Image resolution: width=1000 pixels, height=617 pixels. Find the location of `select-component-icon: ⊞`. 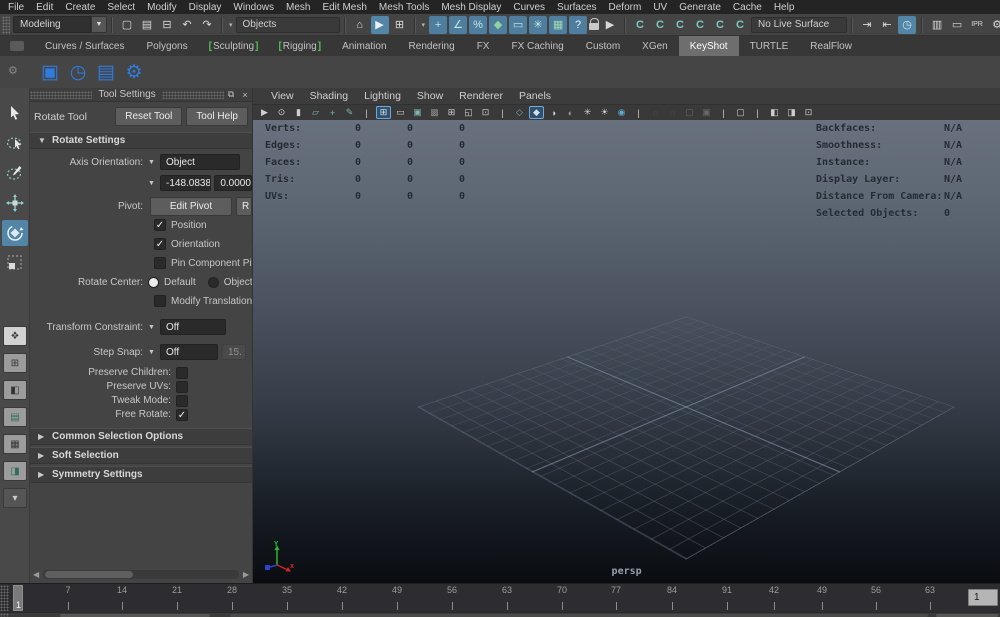

select-component-icon: ⊞ is located at coordinates (400, 25).